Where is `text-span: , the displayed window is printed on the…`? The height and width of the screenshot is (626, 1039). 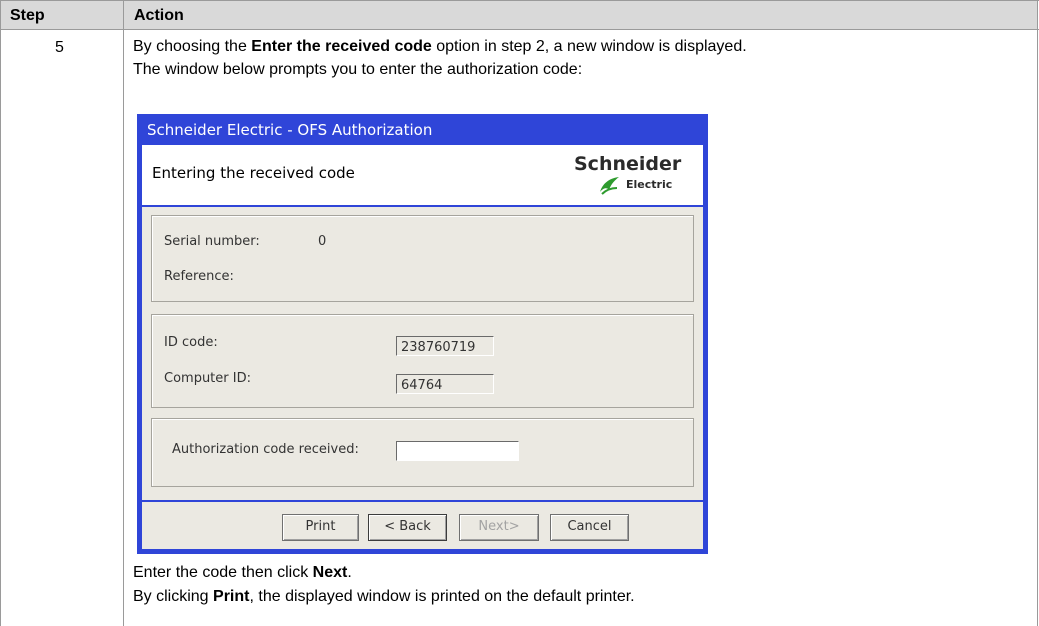
text-span: , the displayed window is printed on the… is located at coordinates (442, 596).